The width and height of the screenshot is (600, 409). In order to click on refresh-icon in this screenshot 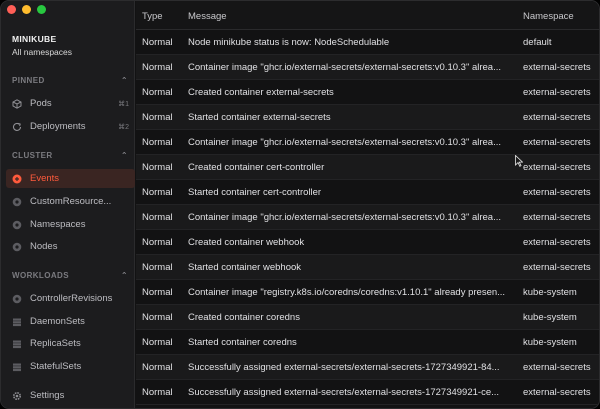, I will do `click(17, 127)`.